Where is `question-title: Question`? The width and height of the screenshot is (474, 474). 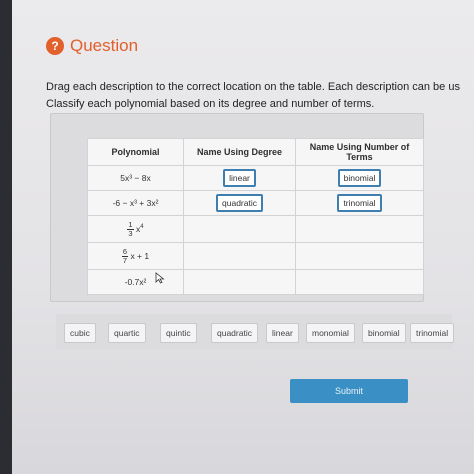 question-title: Question is located at coordinates (104, 45).